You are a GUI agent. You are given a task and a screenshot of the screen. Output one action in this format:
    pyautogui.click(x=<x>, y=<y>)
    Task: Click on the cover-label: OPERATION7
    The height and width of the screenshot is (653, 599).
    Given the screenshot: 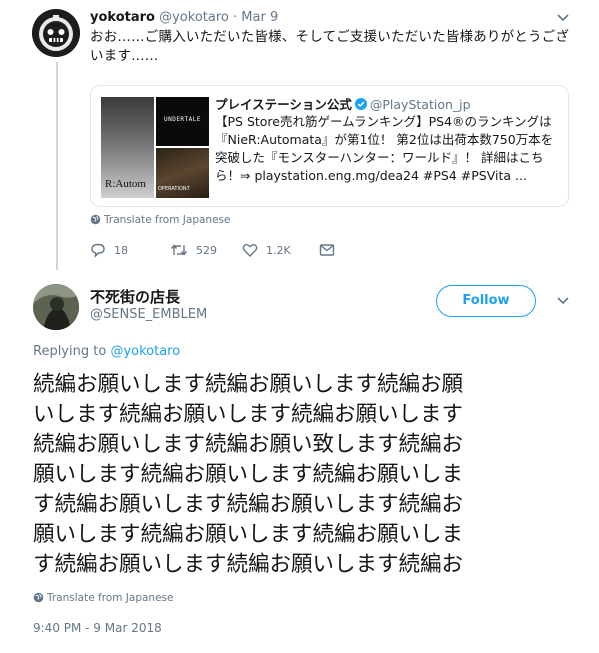 What is the action you would take?
    pyautogui.click(x=174, y=189)
    